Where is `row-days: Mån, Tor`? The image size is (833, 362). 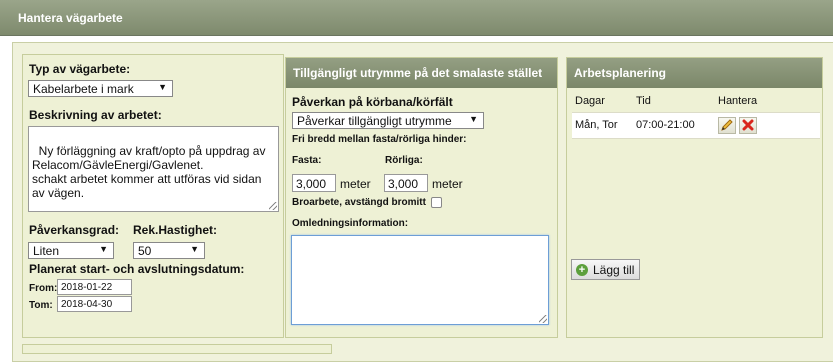 row-days: Mån, Tor is located at coordinates (596, 125).